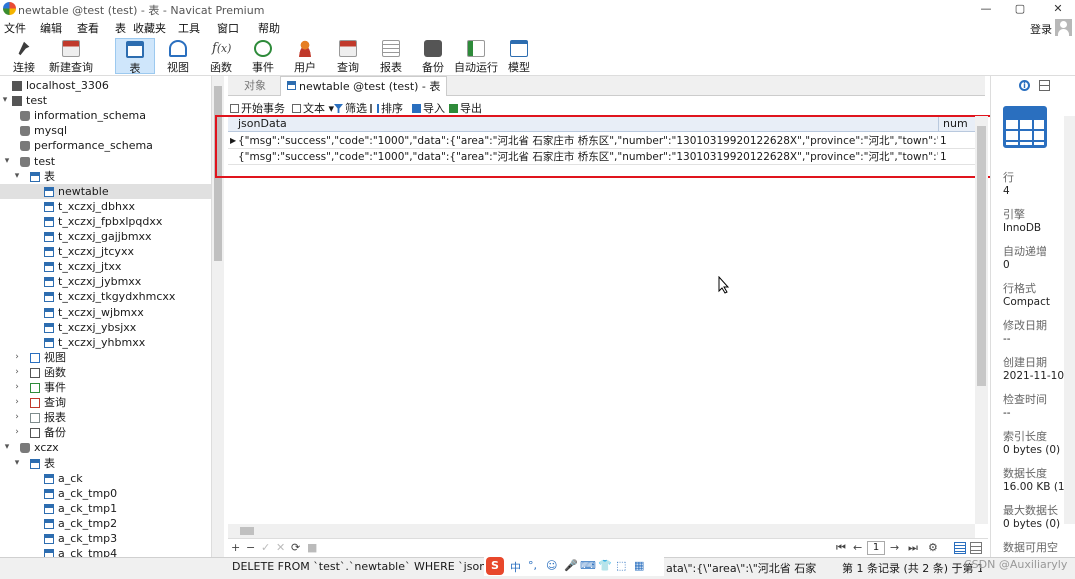 This screenshot has height=579, width=1075. What do you see at coordinates (105, 447) in the screenshot?
I see `tree-item-db: ▾ xczx` at bounding box center [105, 447].